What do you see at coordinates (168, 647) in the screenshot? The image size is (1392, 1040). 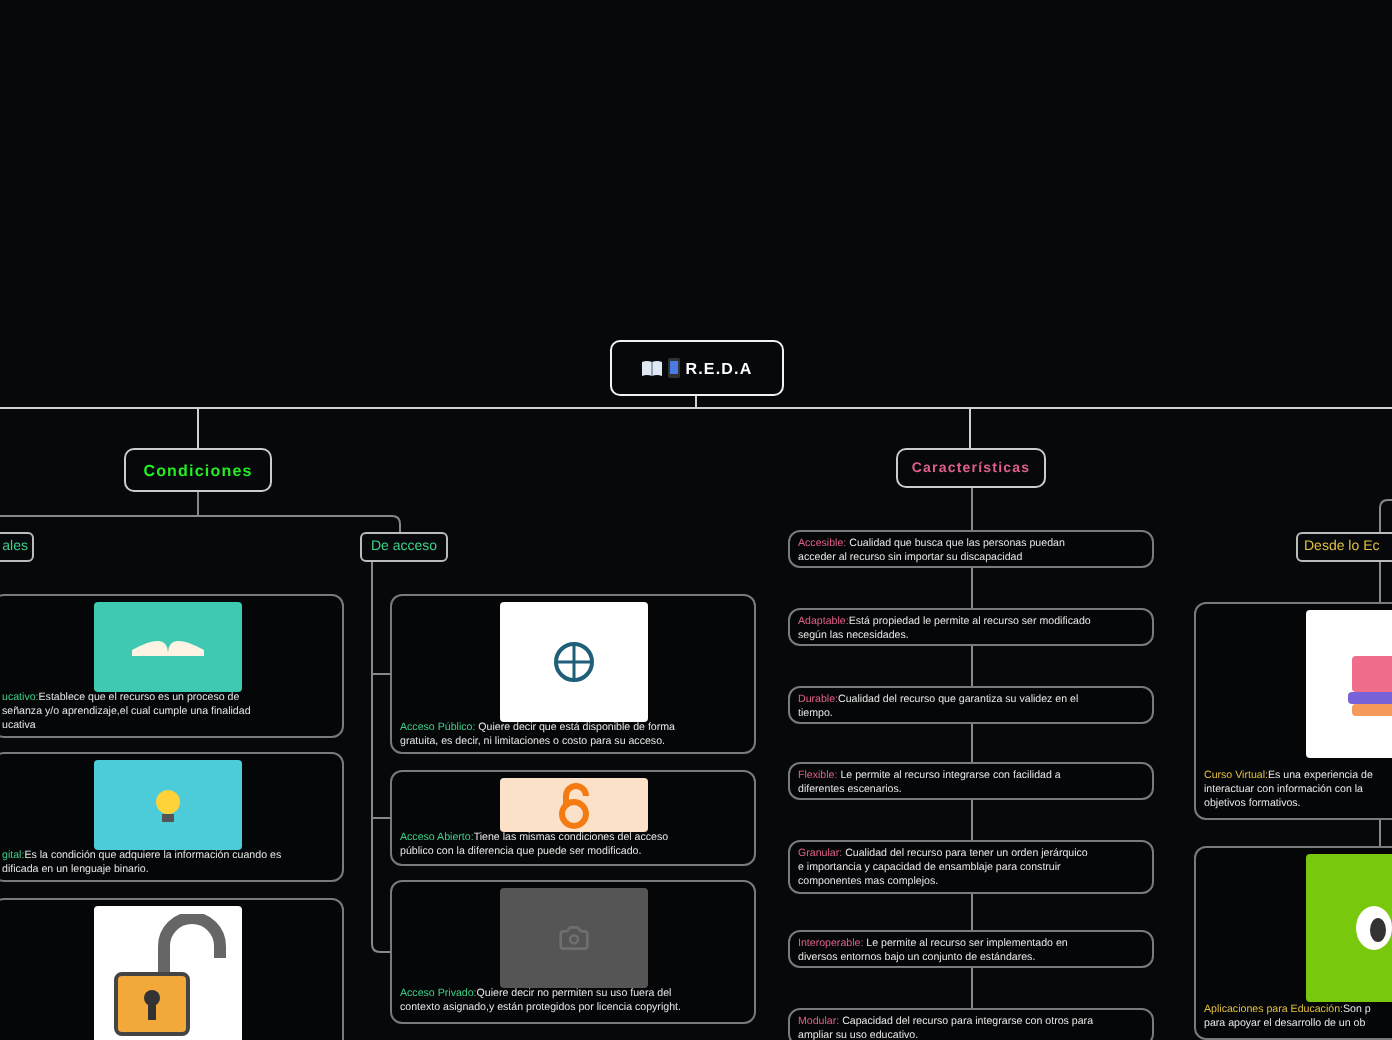 I see `open-book-icon` at bounding box center [168, 647].